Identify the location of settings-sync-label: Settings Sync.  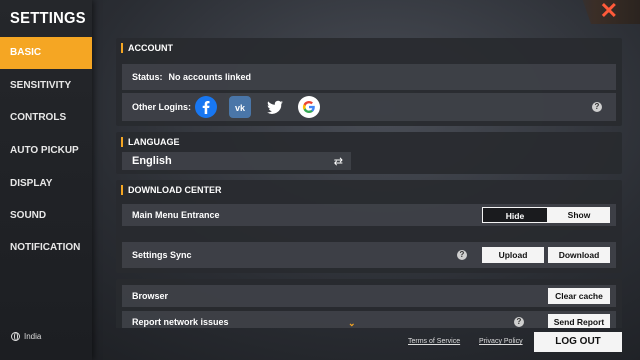
(162, 255).